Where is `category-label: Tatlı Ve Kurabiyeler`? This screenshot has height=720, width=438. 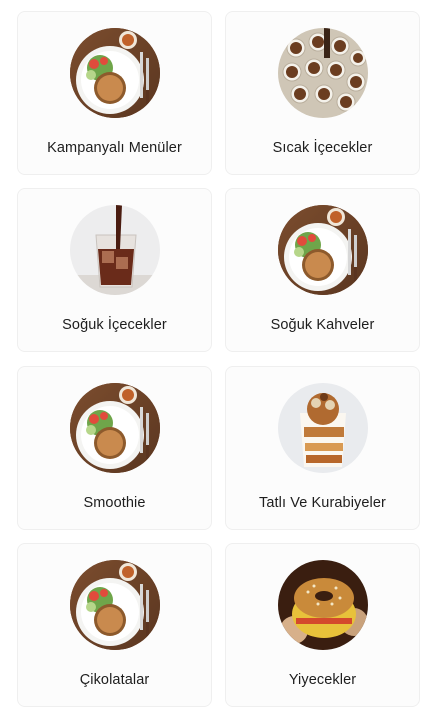 category-label: Tatlı Ve Kurabiyeler is located at coordinates (322, 503).